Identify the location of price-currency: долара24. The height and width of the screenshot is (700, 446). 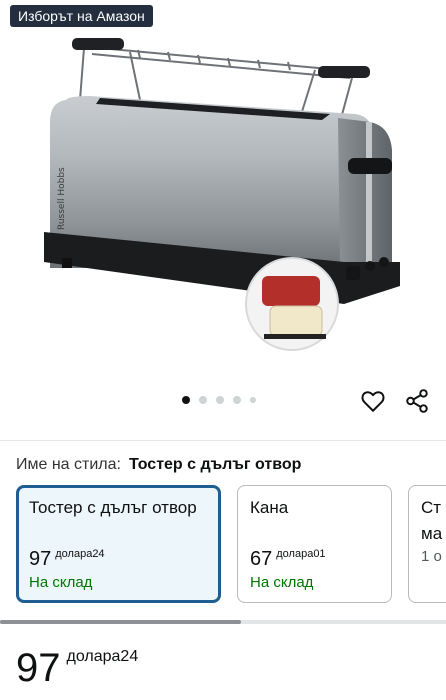
(102, 656).